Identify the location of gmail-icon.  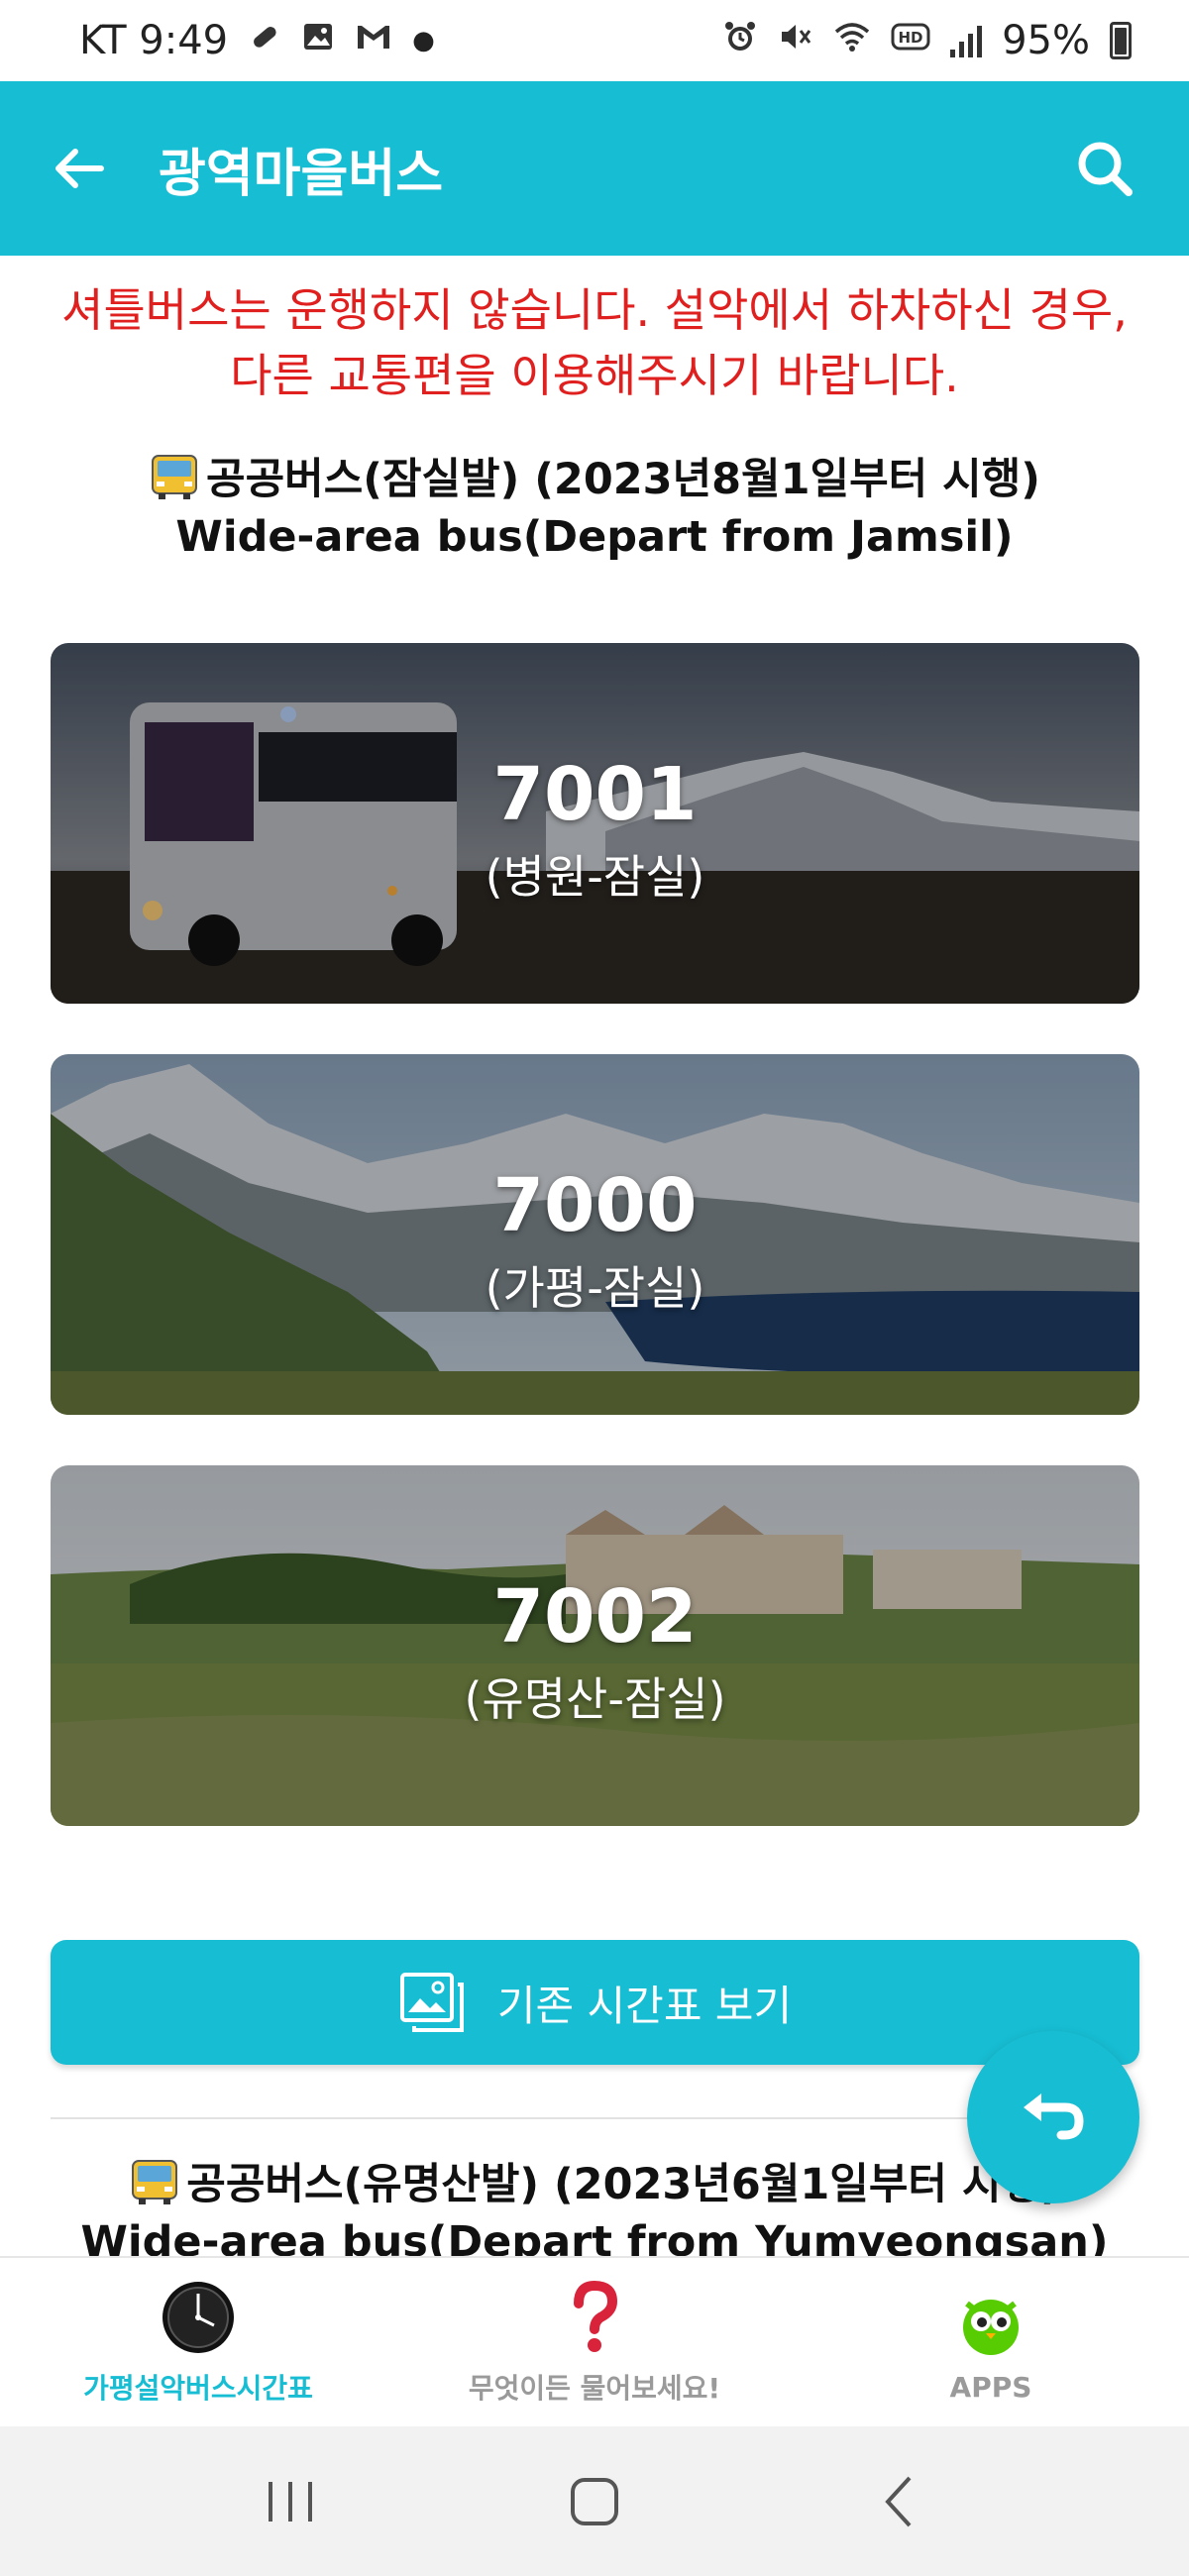
(373, 41).